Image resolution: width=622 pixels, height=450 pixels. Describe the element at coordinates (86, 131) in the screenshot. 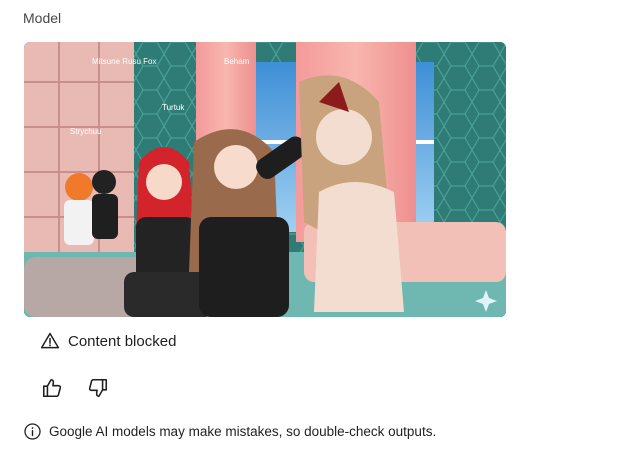

I see `scene-label-strychuu: Strychuu` at that location.